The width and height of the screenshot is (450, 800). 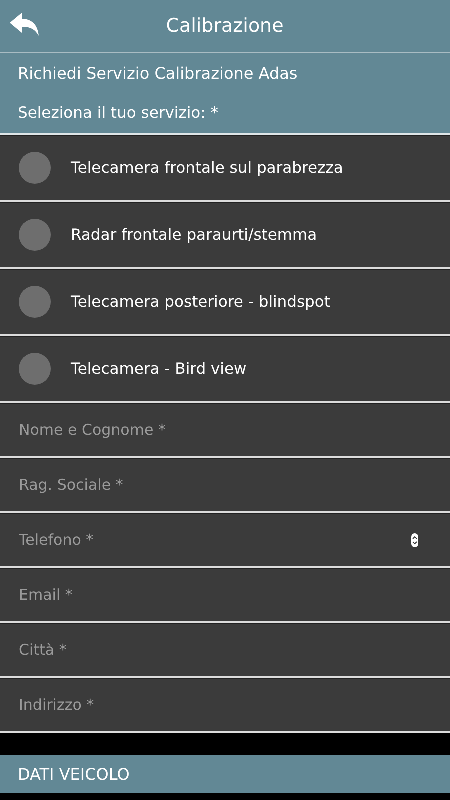 I want to click on option-label: Radar frontale paraurti/stemma, so click(x=194, y=235).